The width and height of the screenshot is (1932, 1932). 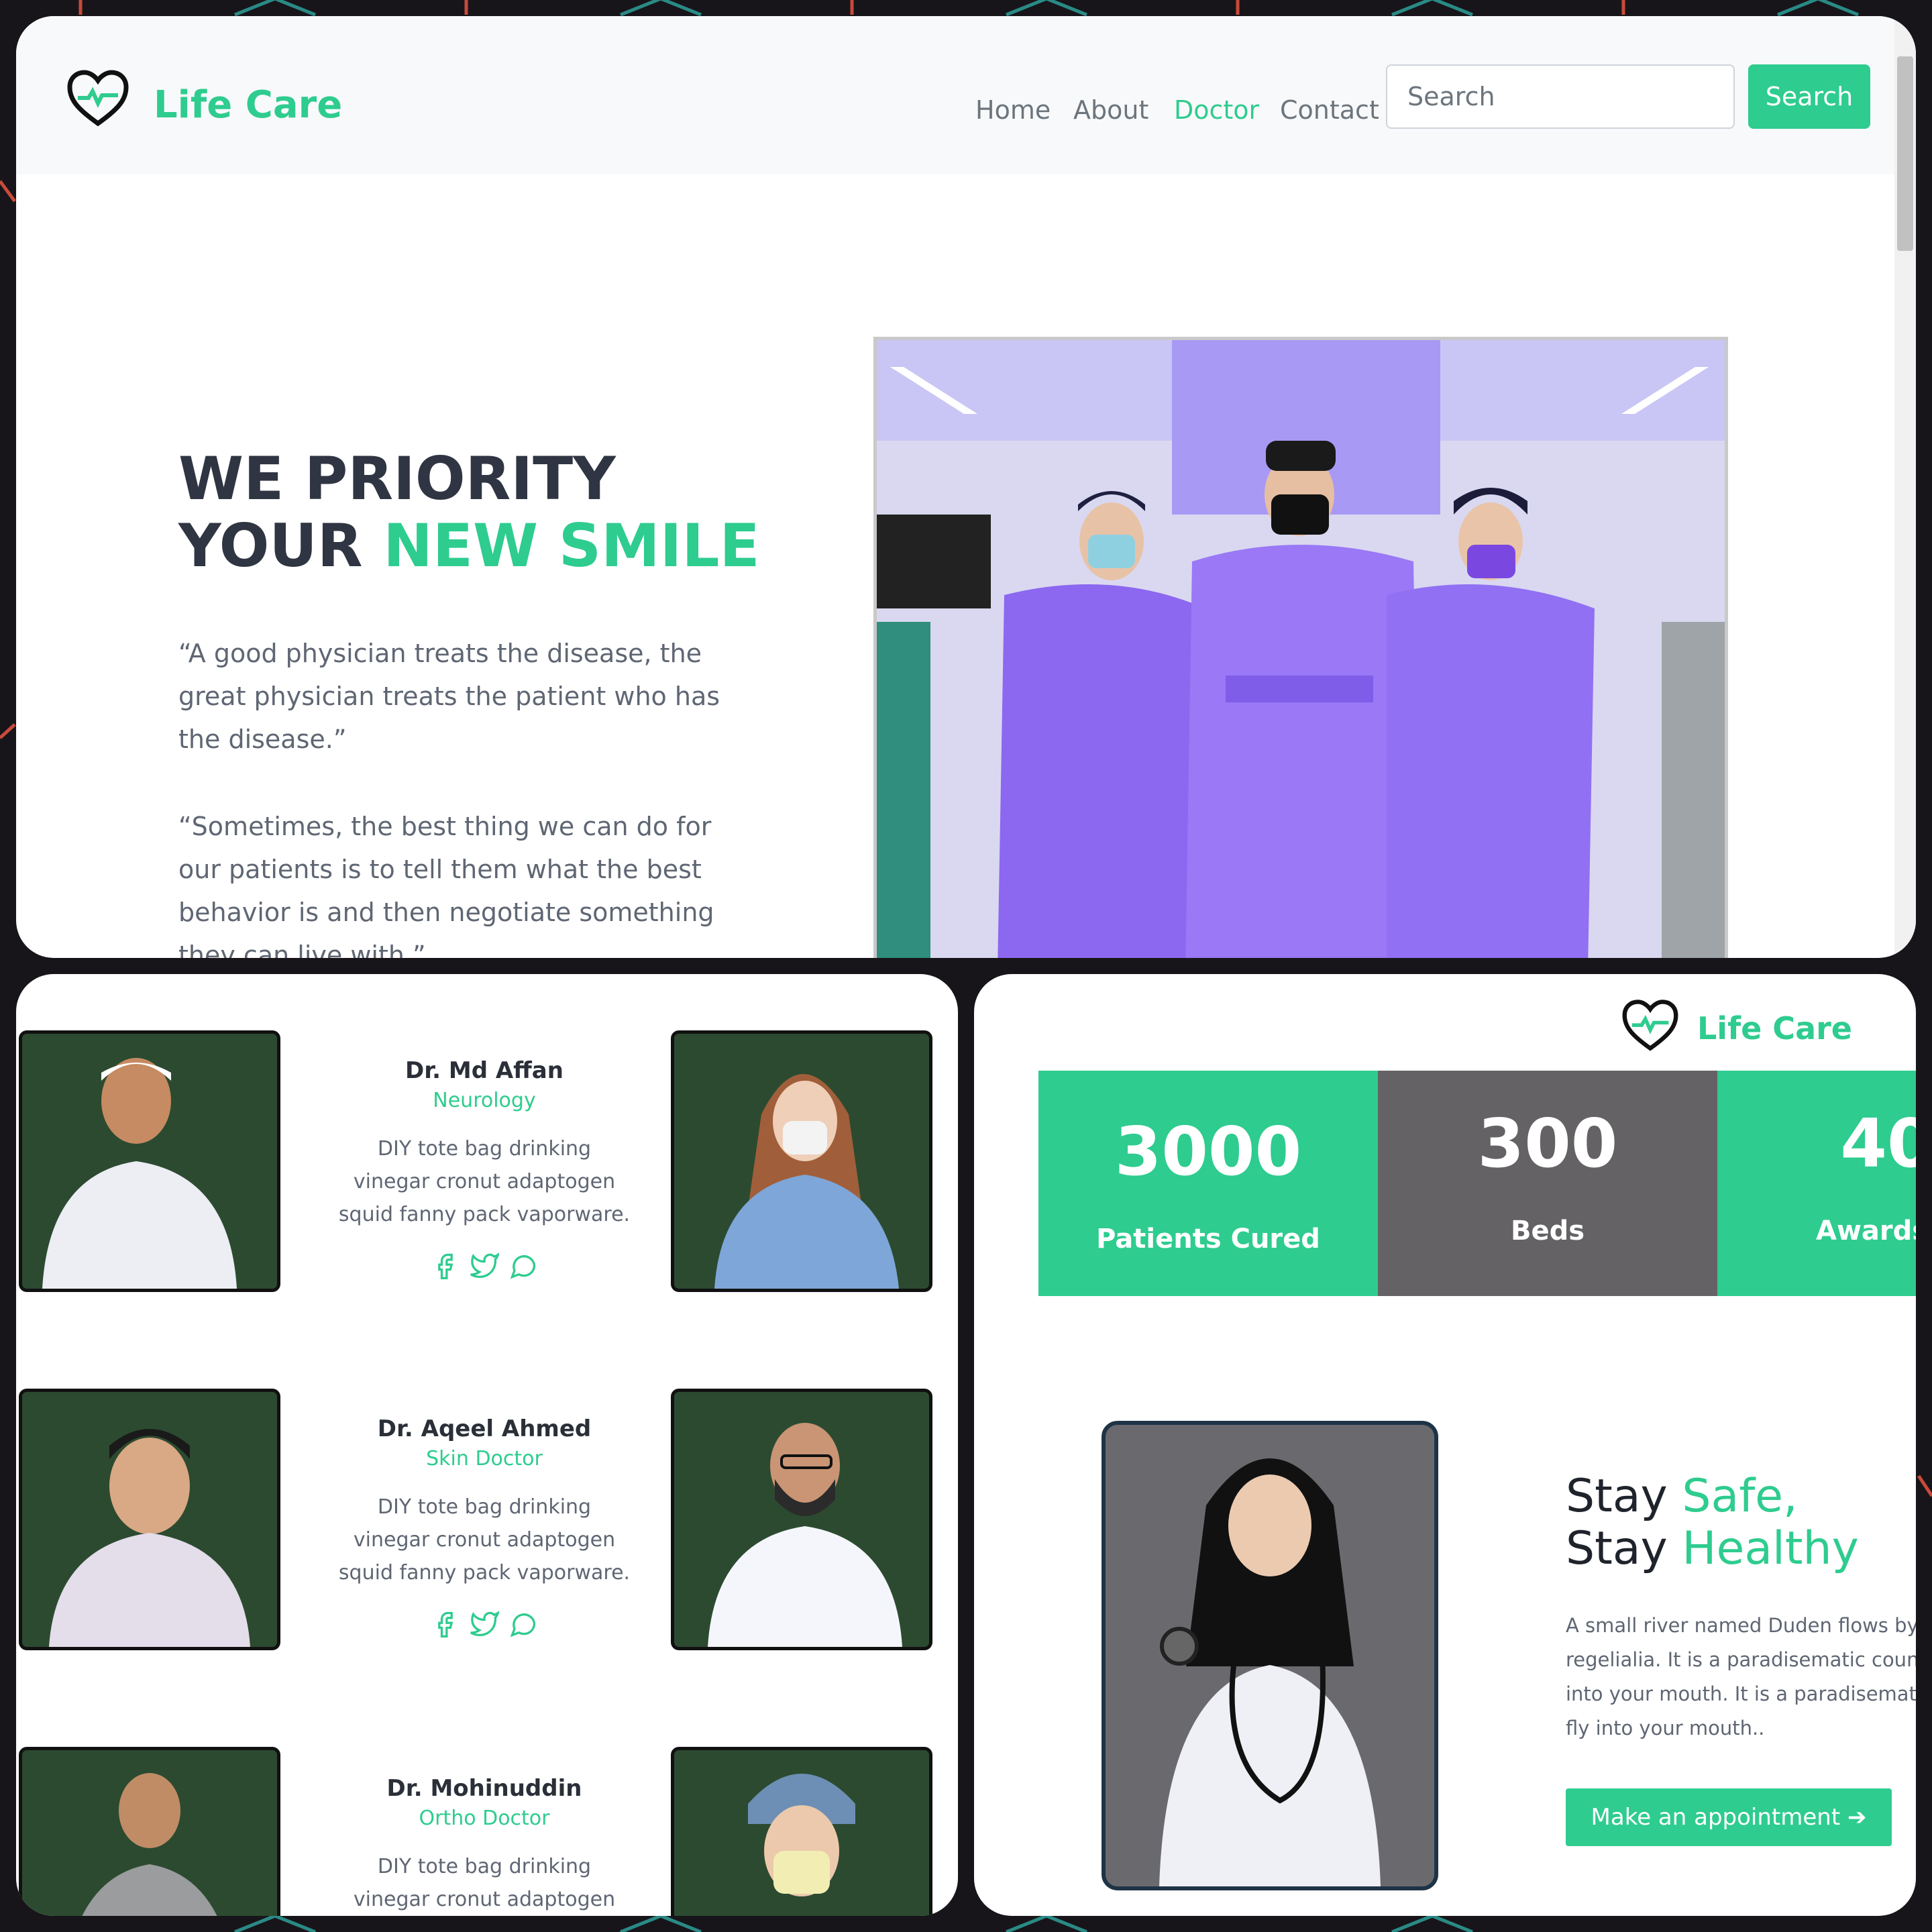 I want to click on stay-heading-line1: Stay Safe,, so click(x=1712, y=1496).